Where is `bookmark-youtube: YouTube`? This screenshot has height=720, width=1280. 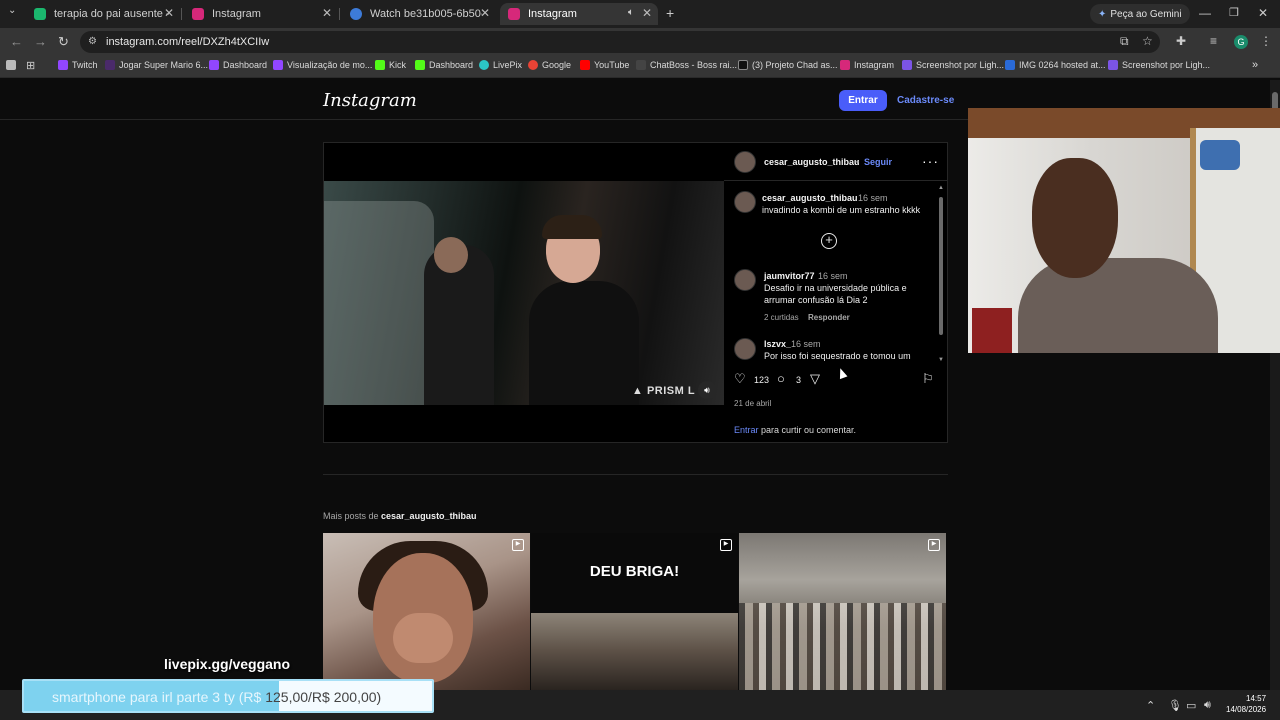
bookmark-youtube: YouTube is located at coordinates (604, 65).